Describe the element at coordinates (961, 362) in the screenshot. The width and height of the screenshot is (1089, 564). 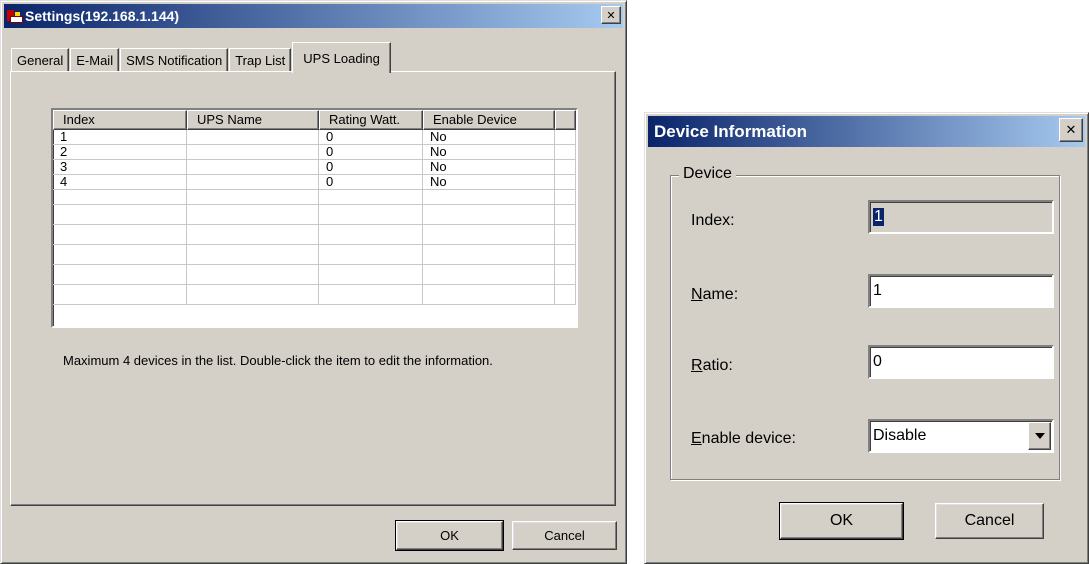
I see `ratio-input: 0` at that location.